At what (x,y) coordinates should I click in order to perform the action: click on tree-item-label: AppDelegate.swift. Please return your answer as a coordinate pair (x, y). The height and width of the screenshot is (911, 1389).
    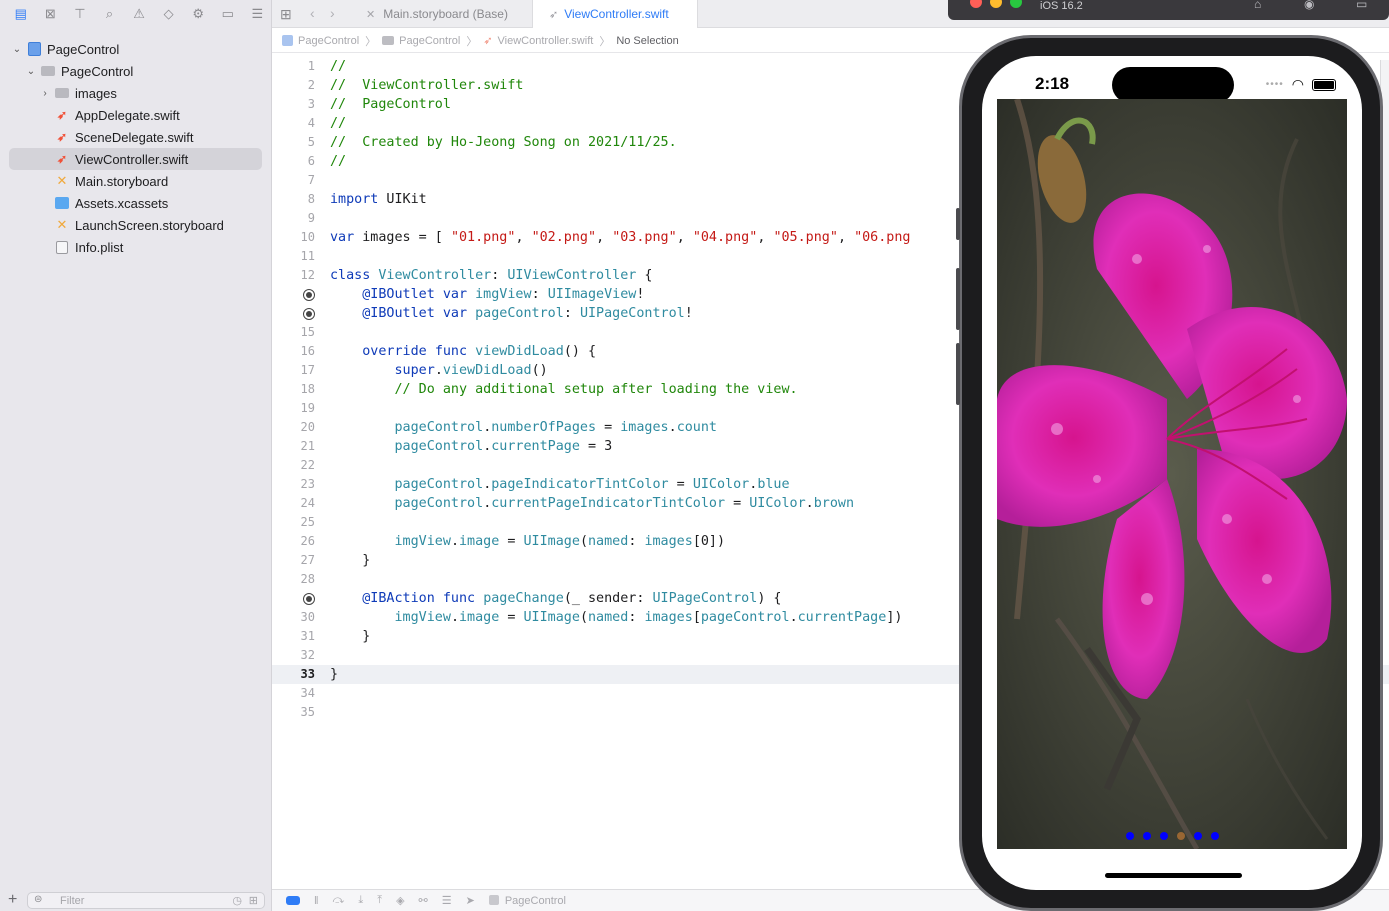
    Looking at the image, I should click on (127, 115).